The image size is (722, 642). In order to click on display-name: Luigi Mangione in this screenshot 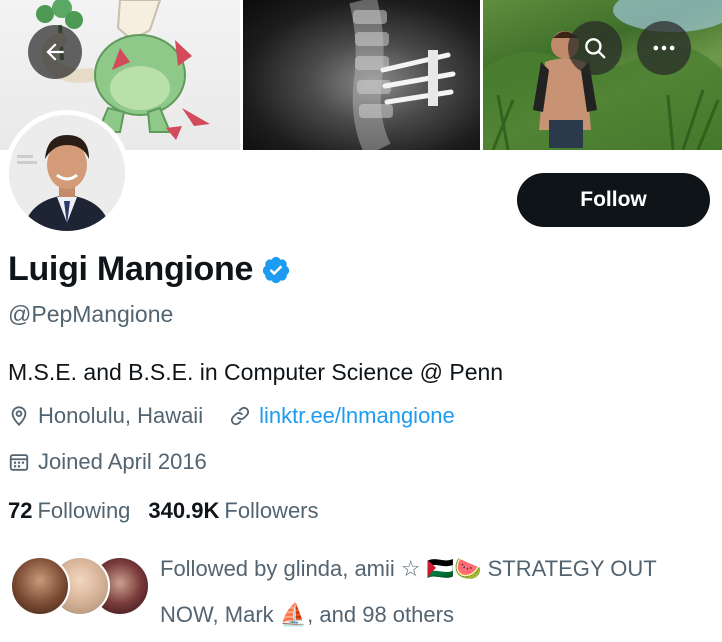, I will do `click(131, 269)`.